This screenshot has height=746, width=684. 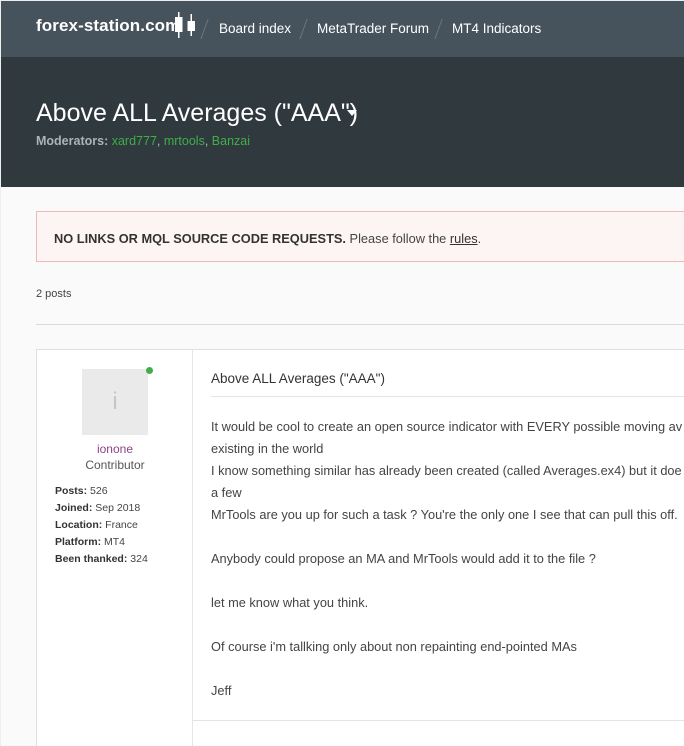 I want to click on post-text-line: existing in the world, so click(x=267, y=448).